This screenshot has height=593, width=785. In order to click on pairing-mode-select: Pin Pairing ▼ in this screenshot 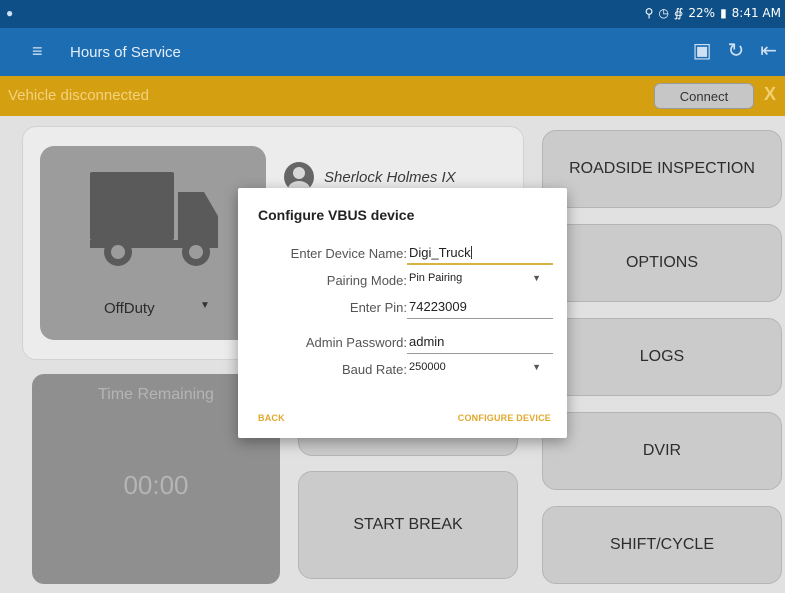, I will do `click(480, 282)`.